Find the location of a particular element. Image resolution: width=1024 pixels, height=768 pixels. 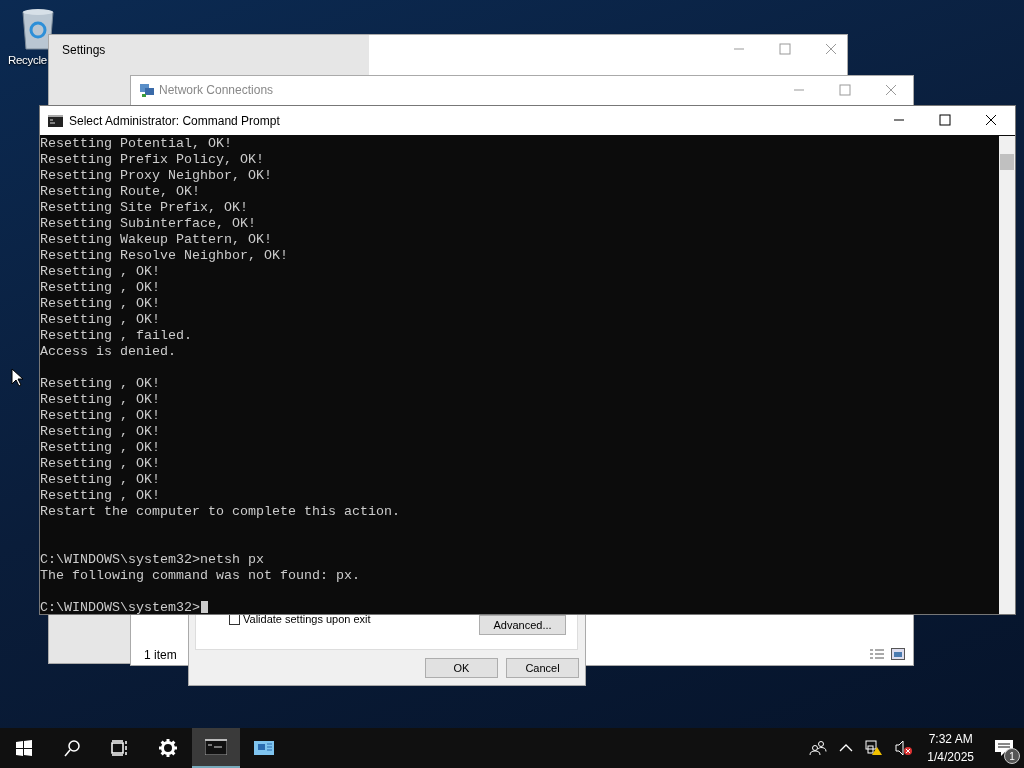

console-line: Resetting Resolve Neighbor, OK! is located at coordinates (164, 256).